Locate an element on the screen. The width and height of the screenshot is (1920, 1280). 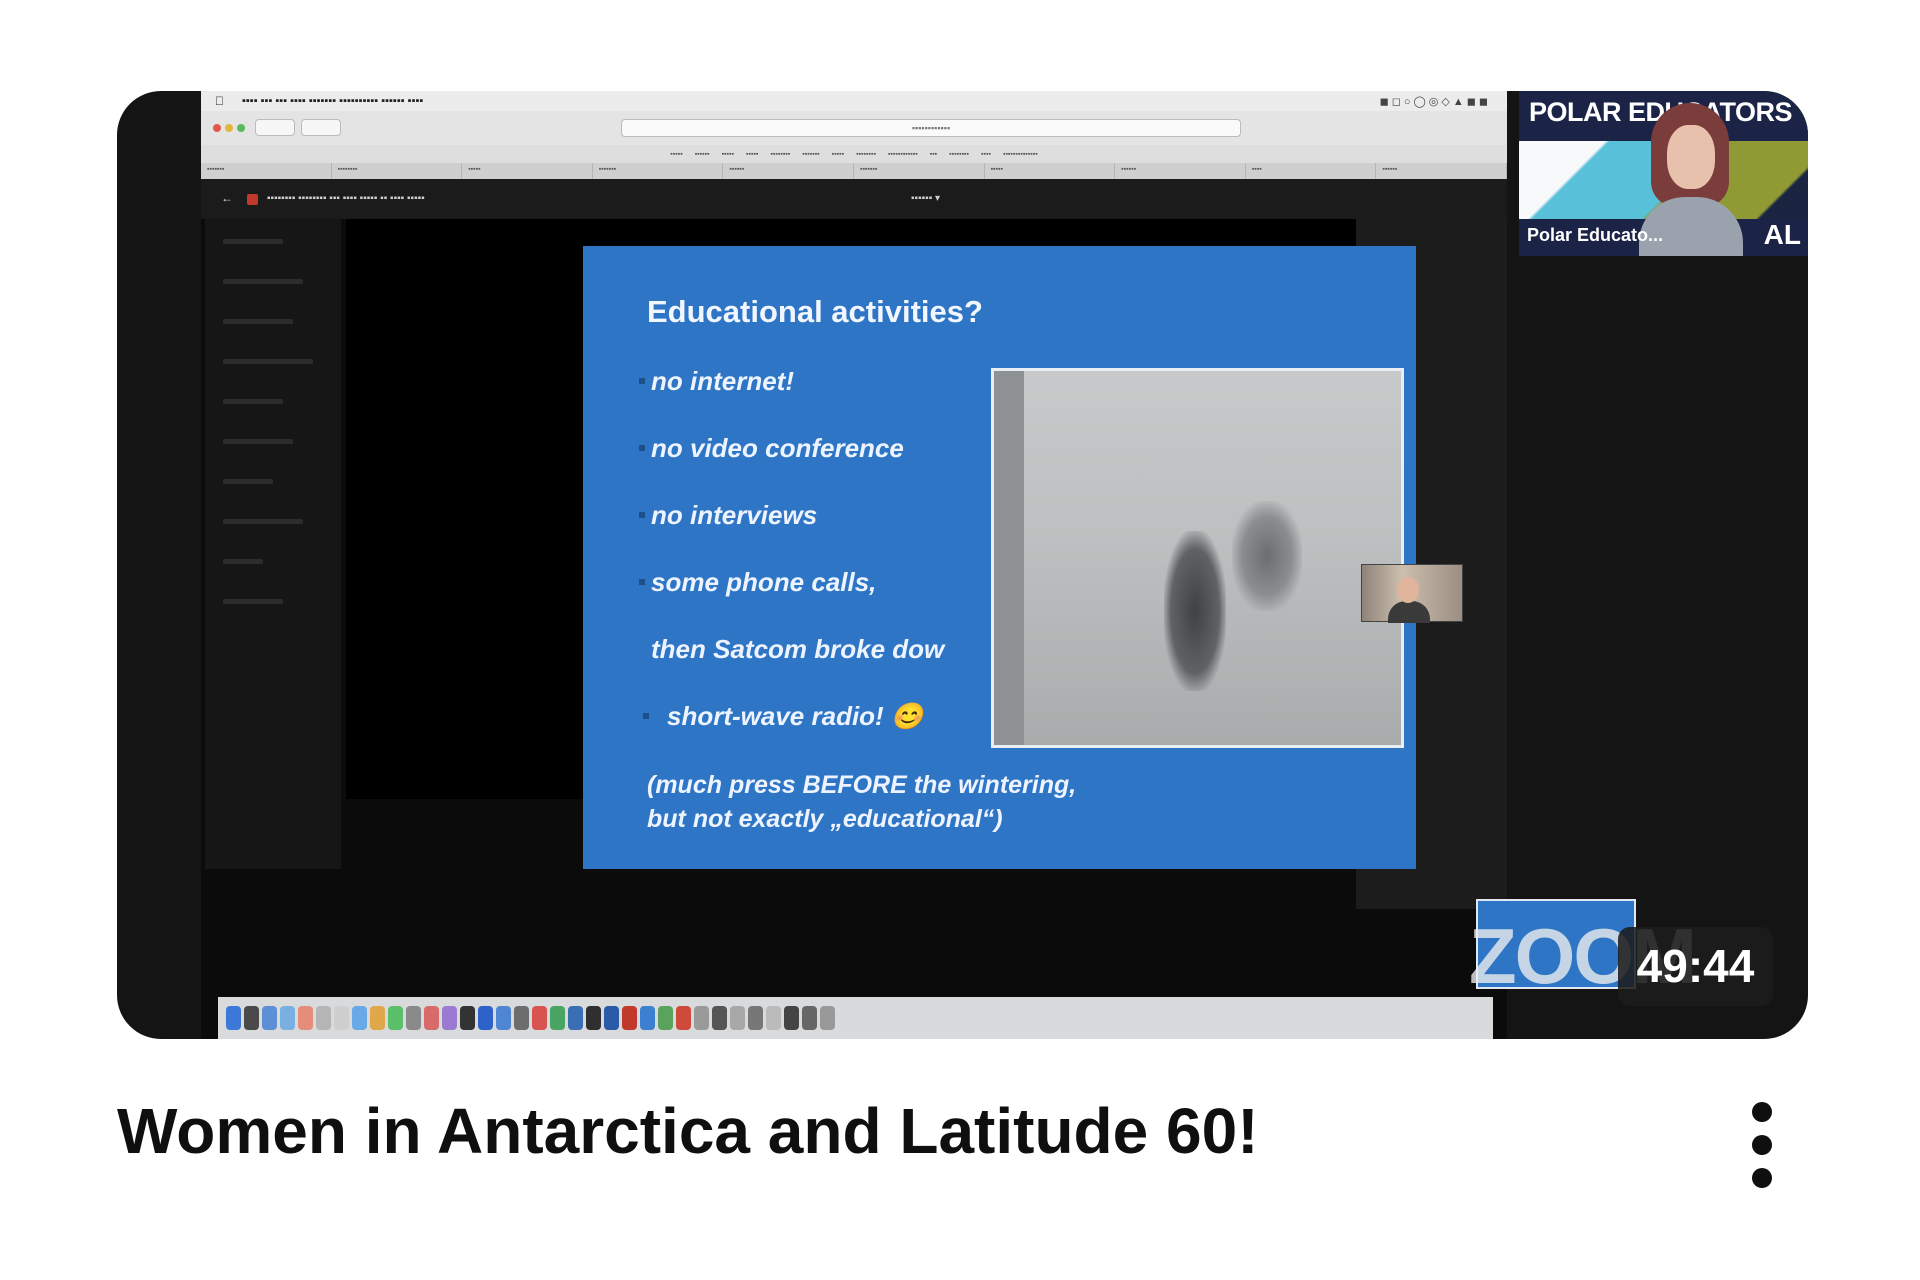
minimize-window-icon is located at coordinates (229, 128).